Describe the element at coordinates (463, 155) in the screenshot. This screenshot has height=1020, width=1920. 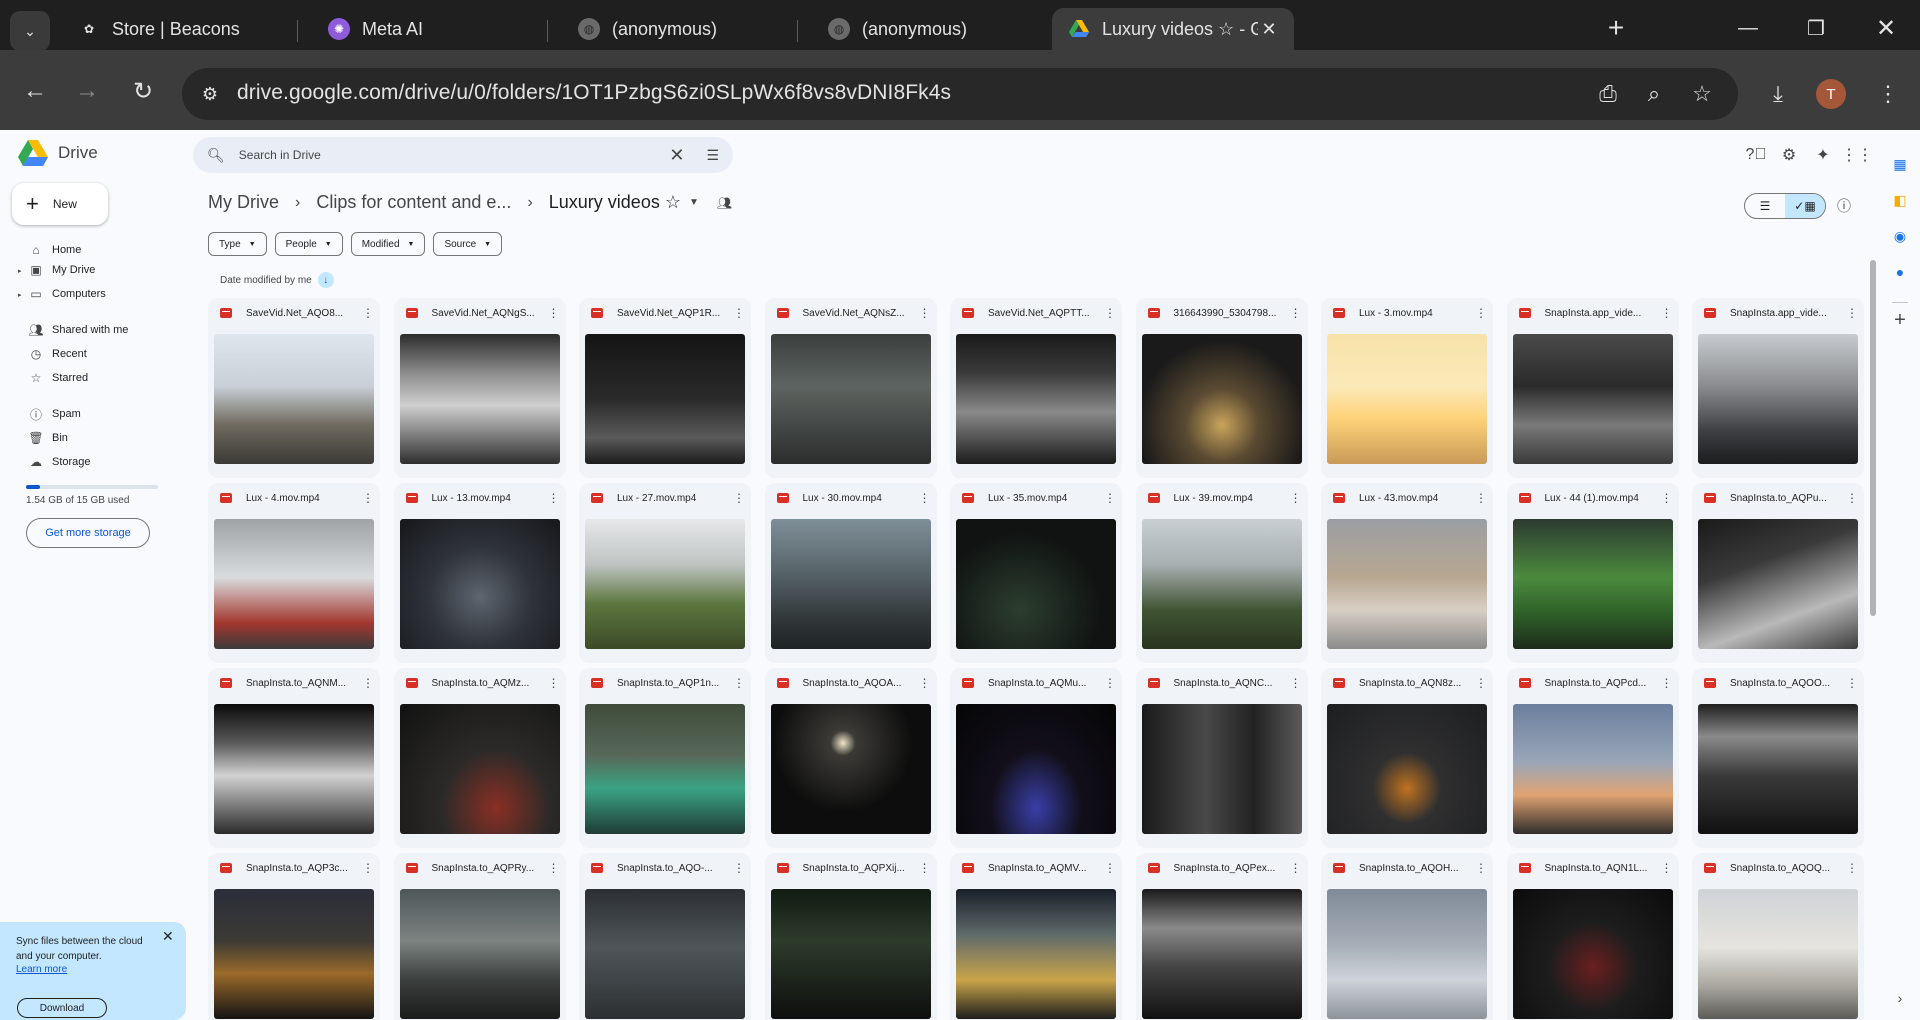
I see `search-bar: 🔍︎ Search in Drive ✕ ☰` at that location.